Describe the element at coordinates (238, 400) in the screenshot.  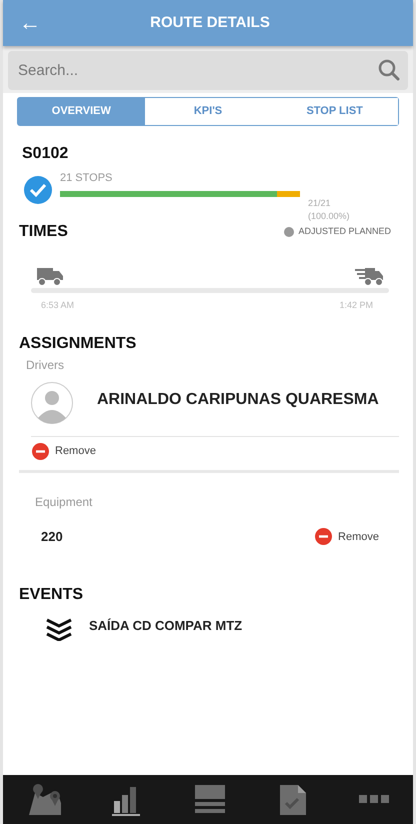
I see `driver-name: ARINALDO CARIPUNAS QUARESMA` at that location.